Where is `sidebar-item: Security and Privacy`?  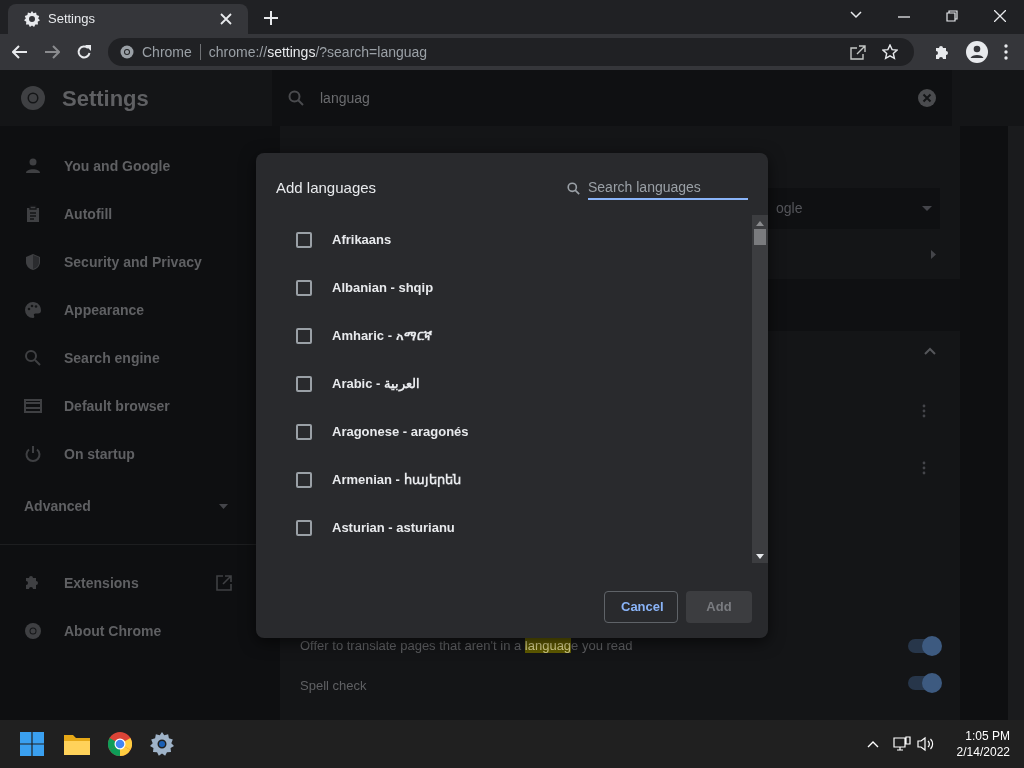
sidebar-item: Security and Privacy is located at coordinates (128, 262).